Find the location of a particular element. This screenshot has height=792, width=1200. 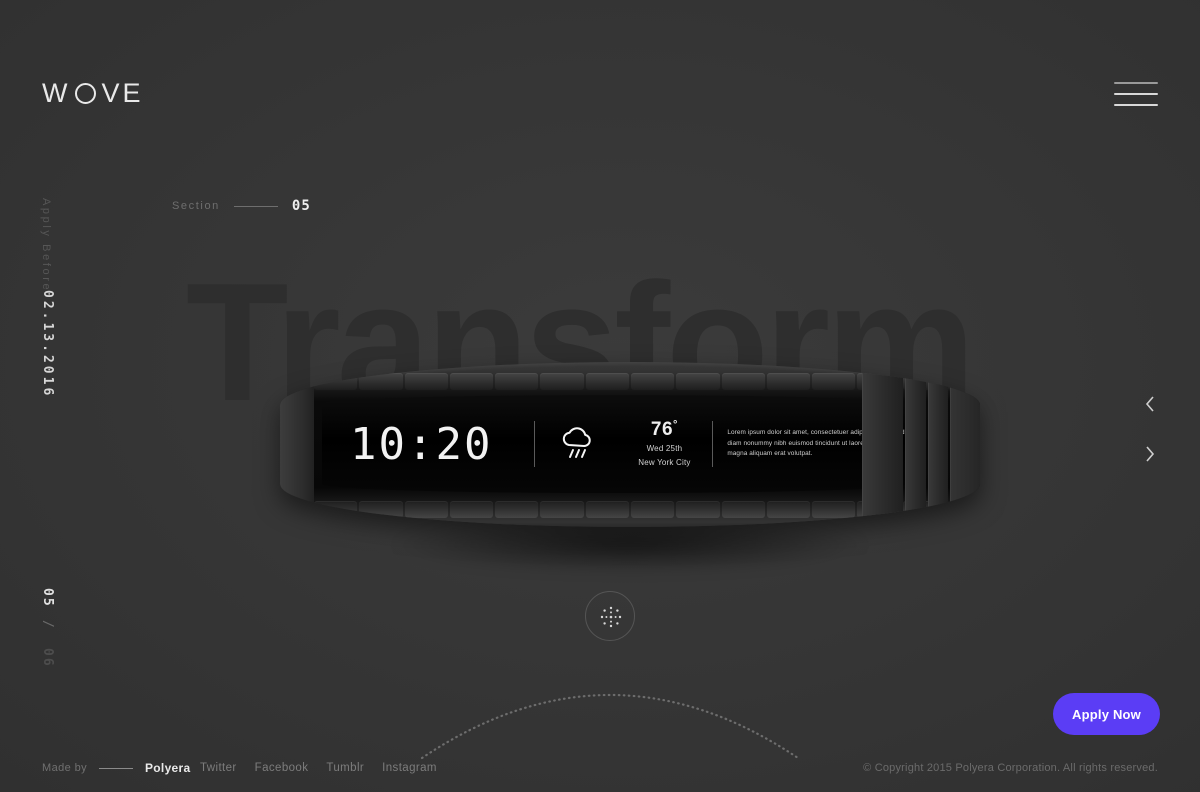

section-divider is located at coordinates (255, 206).